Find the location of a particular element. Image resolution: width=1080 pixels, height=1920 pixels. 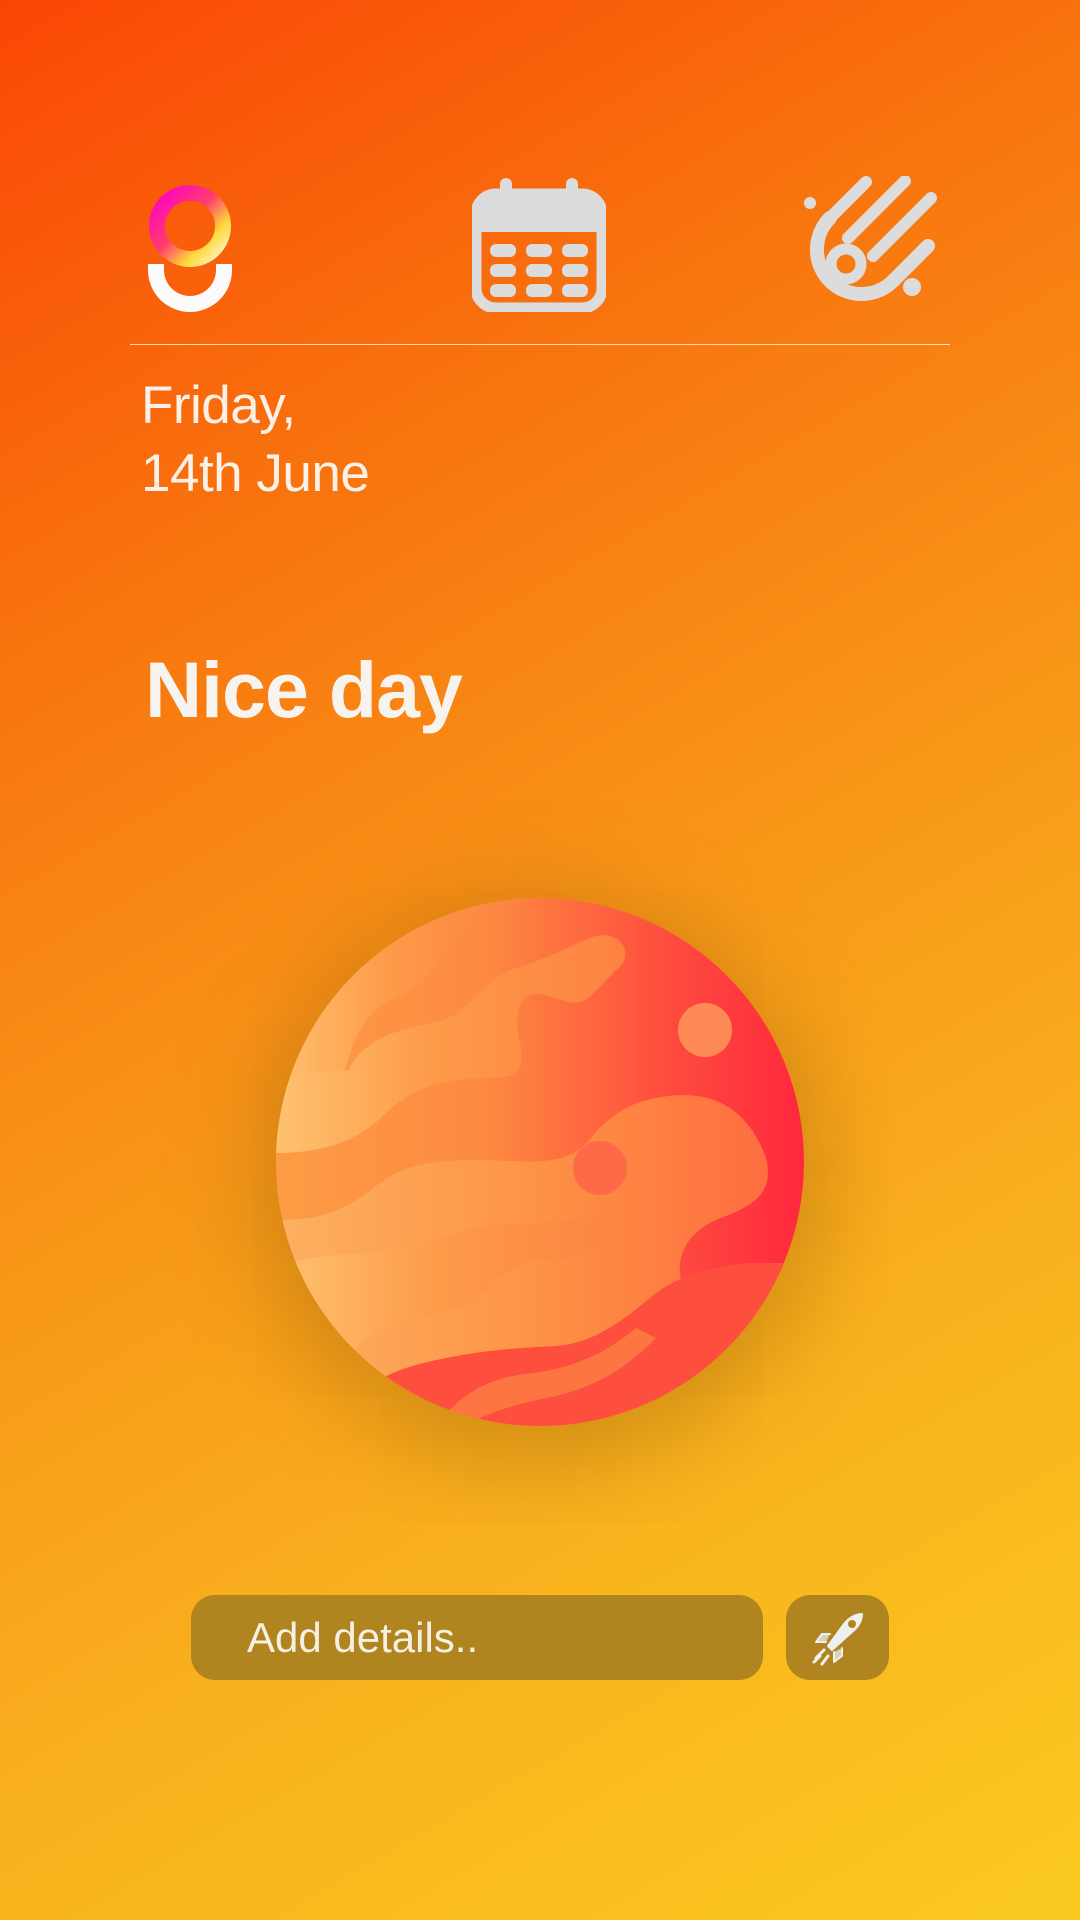

meteor-icon is located at coordinates (868, 244).